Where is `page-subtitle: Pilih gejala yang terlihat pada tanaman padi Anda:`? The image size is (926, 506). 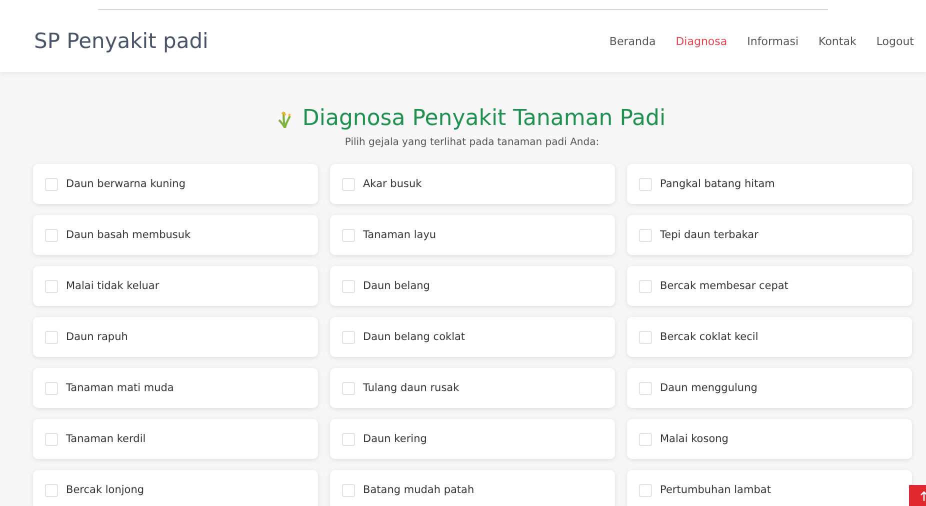 page-subtitle: Pilih gejala yang terlihat pada tanaman padi Anda: is located at coordinates (472, 142).